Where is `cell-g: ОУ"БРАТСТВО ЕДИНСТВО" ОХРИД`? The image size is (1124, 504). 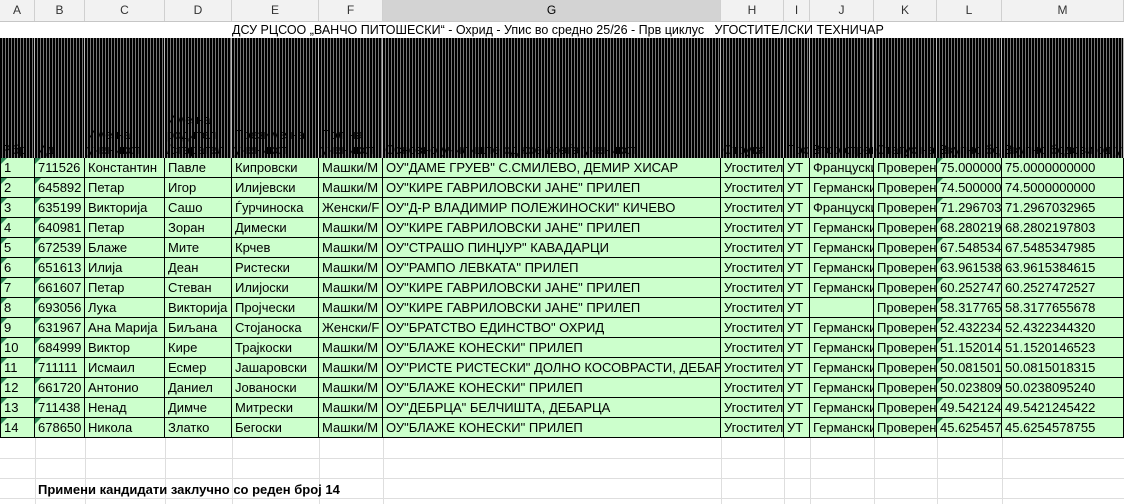
cell-g: ОУ"БРАТСТВО ЕДИНСТВО" ОХРИД is located at coordinates (552, 328).